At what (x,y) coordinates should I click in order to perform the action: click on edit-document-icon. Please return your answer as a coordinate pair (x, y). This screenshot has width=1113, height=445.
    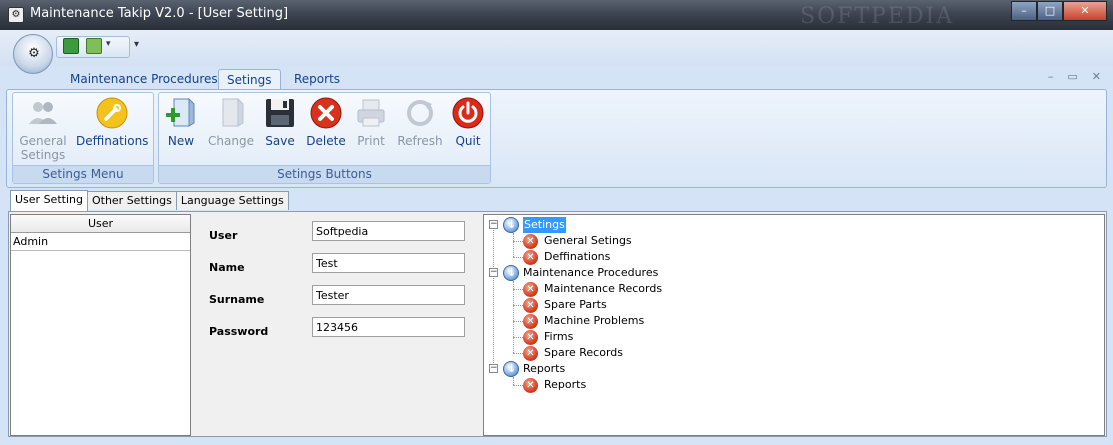
    Looking at the image, I should click on (233, 112).